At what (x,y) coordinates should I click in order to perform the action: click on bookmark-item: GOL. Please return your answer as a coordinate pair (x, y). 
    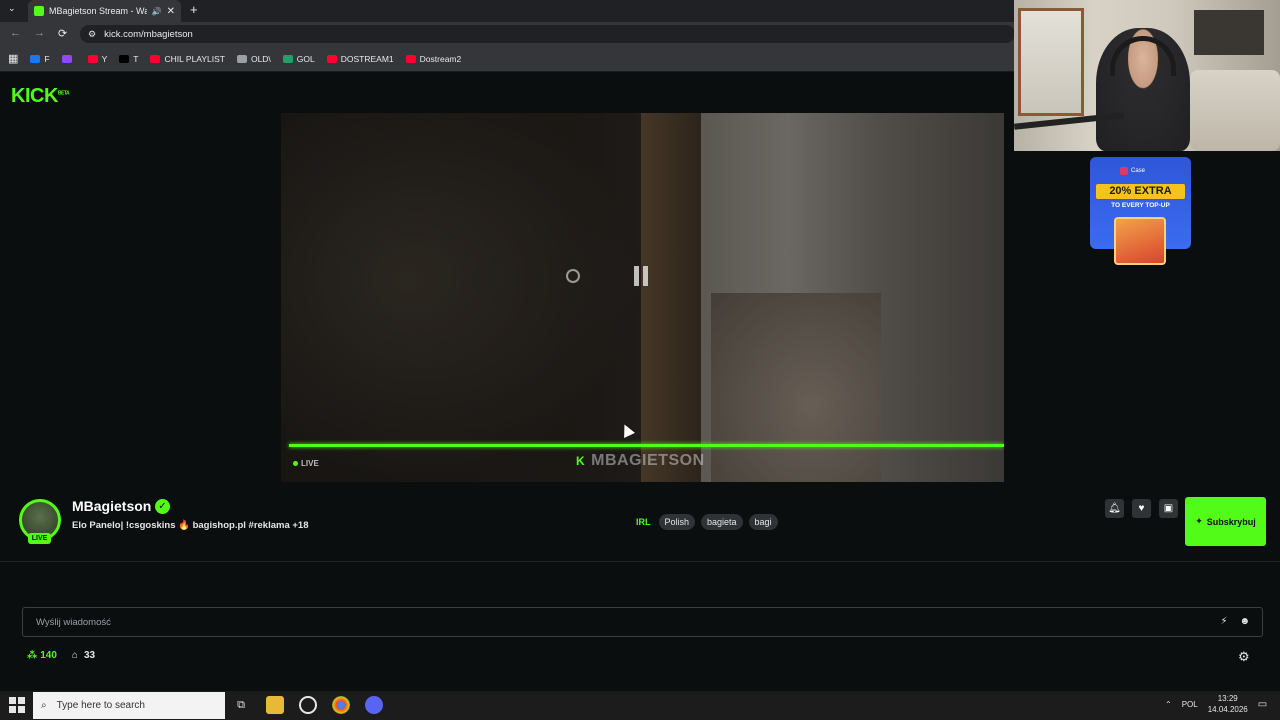
    Looking at the image, I should click on (298, 58).